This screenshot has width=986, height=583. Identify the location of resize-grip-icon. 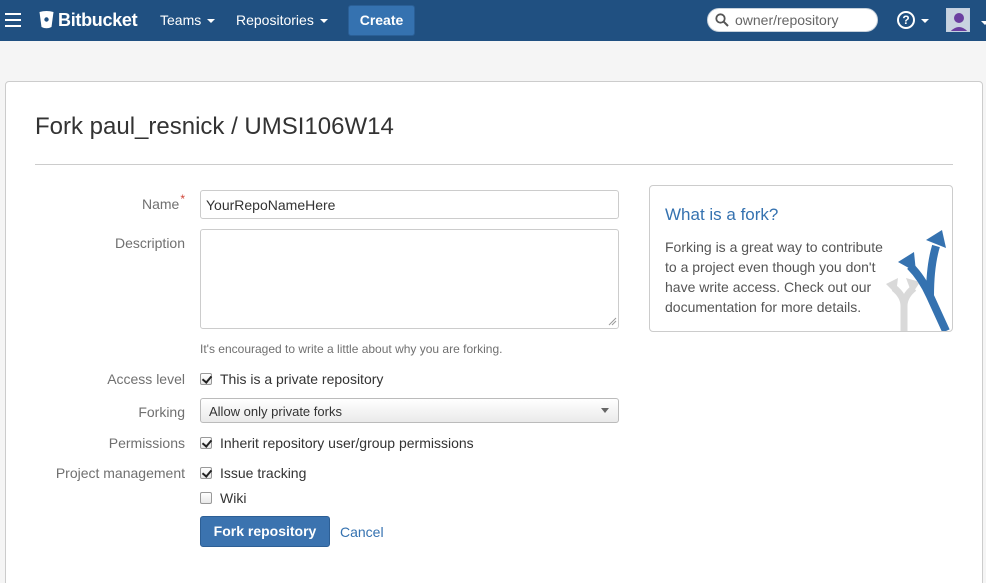
(612, 321).